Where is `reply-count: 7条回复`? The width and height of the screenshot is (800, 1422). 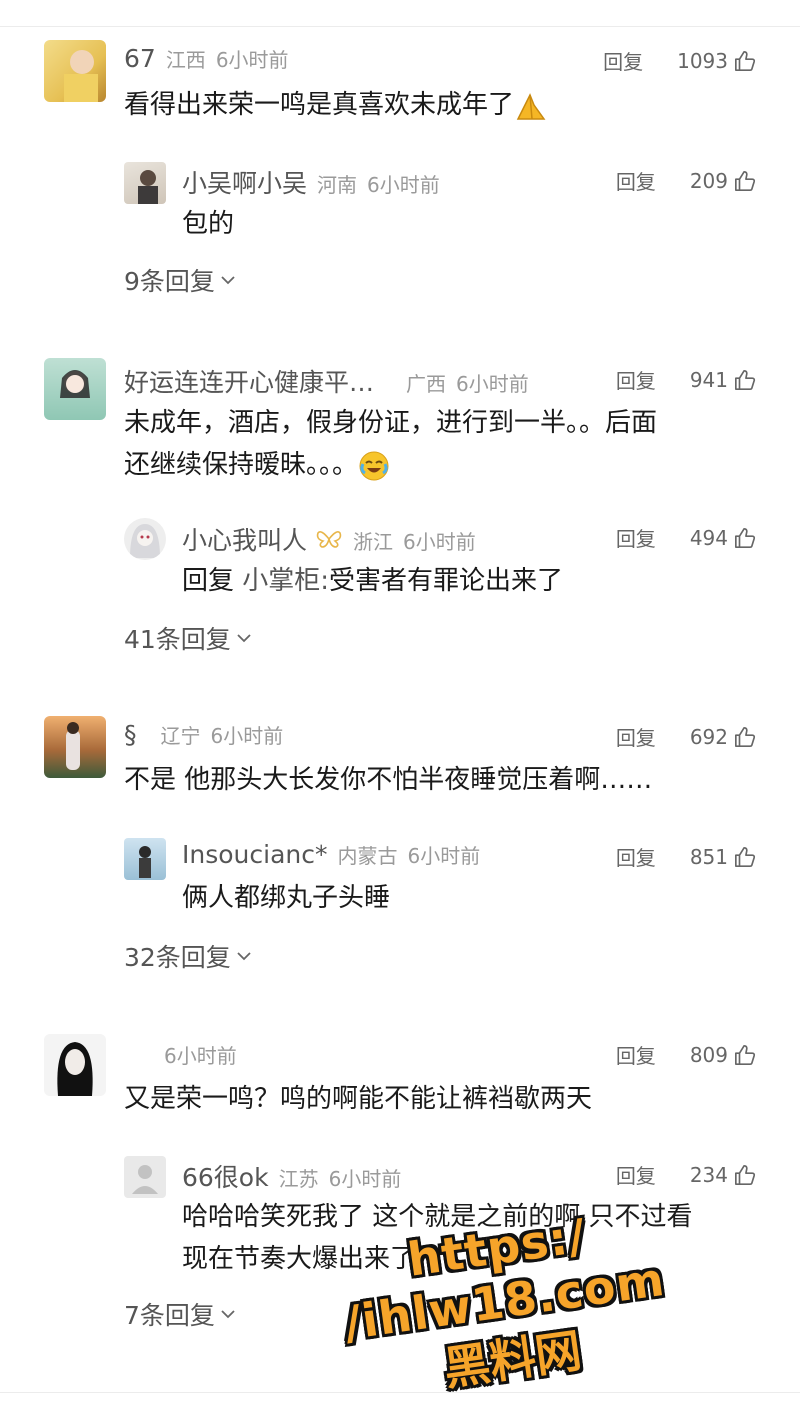
reply-count: 7条回复 is located at coordinates (169, 1315).